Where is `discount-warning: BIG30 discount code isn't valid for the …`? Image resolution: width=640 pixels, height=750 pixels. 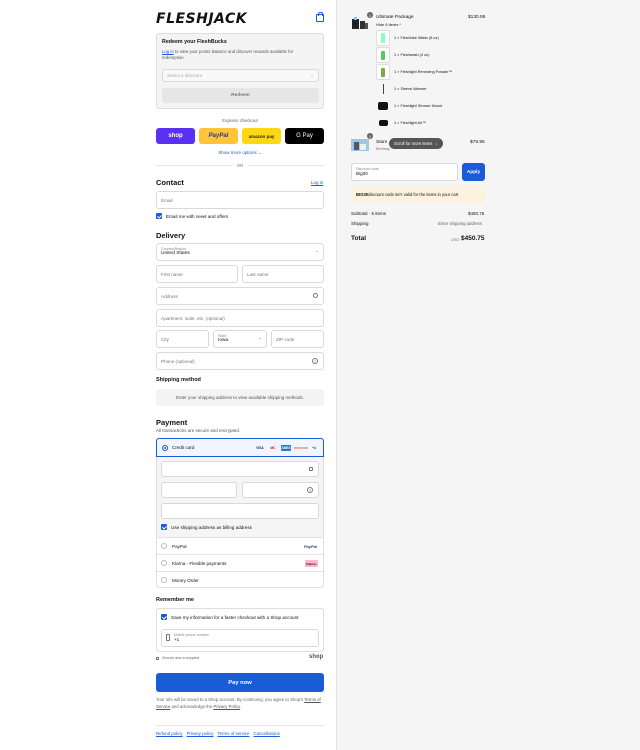 discount-warning: BIG30 discount code isn't valid for the … is located at coordinates (418, 194).